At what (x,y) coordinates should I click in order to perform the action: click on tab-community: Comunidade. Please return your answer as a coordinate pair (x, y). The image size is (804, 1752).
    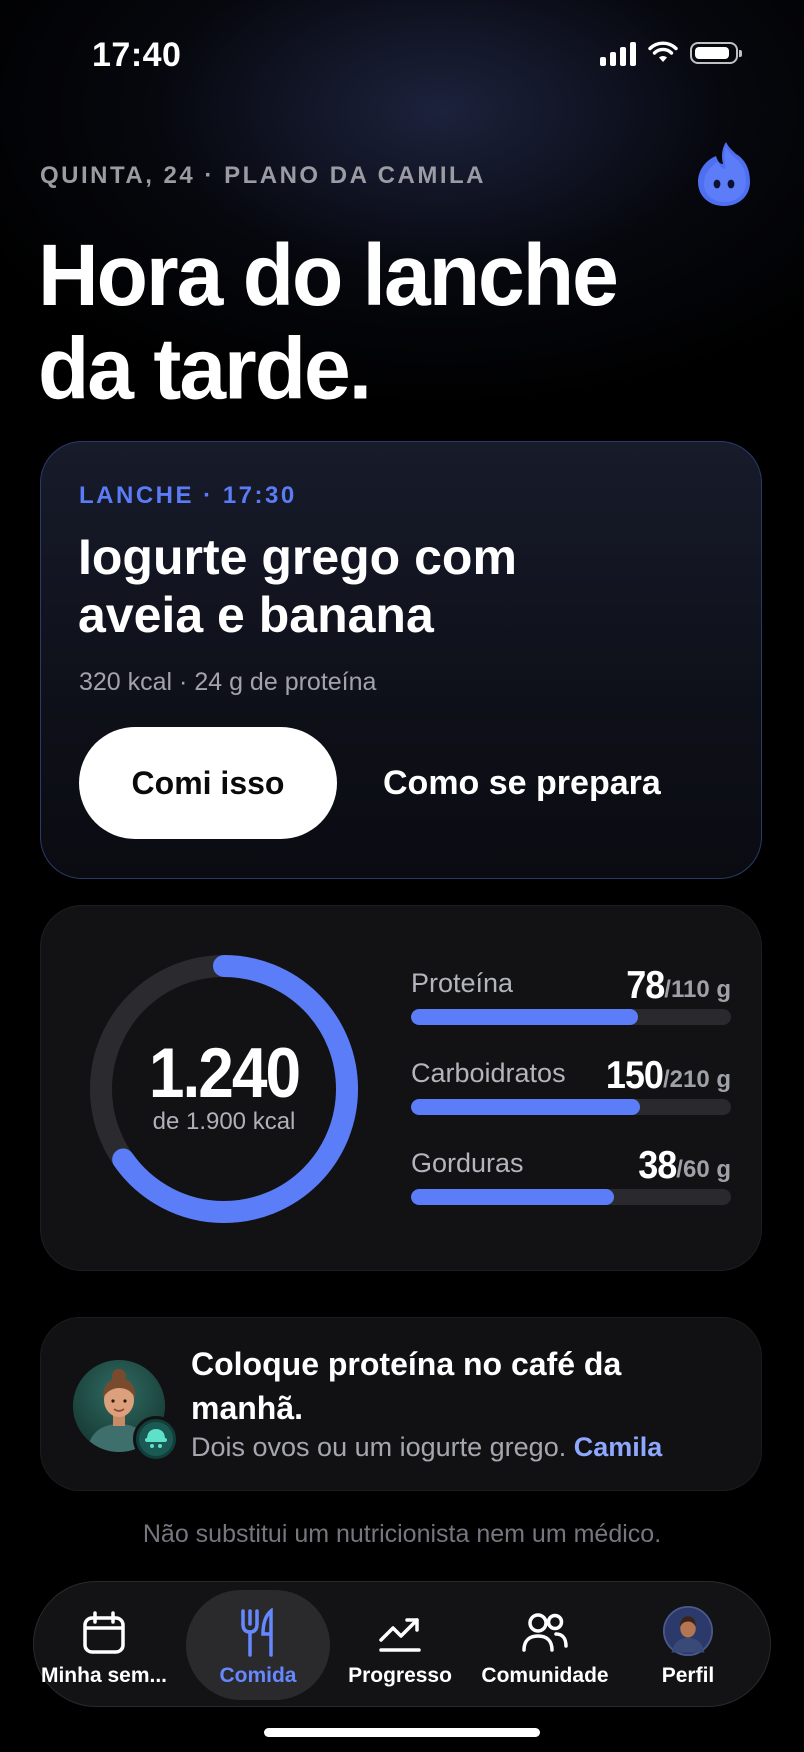
    Looking at the image, I should click on (545, 1645).